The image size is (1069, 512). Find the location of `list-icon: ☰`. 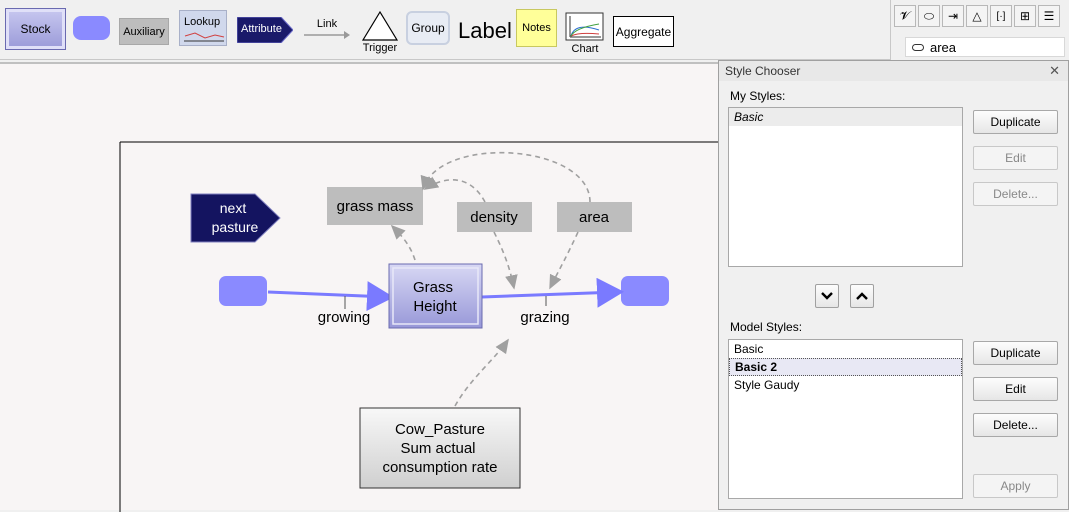

list-icon: ☰ is located at coordinates (1049, 16).